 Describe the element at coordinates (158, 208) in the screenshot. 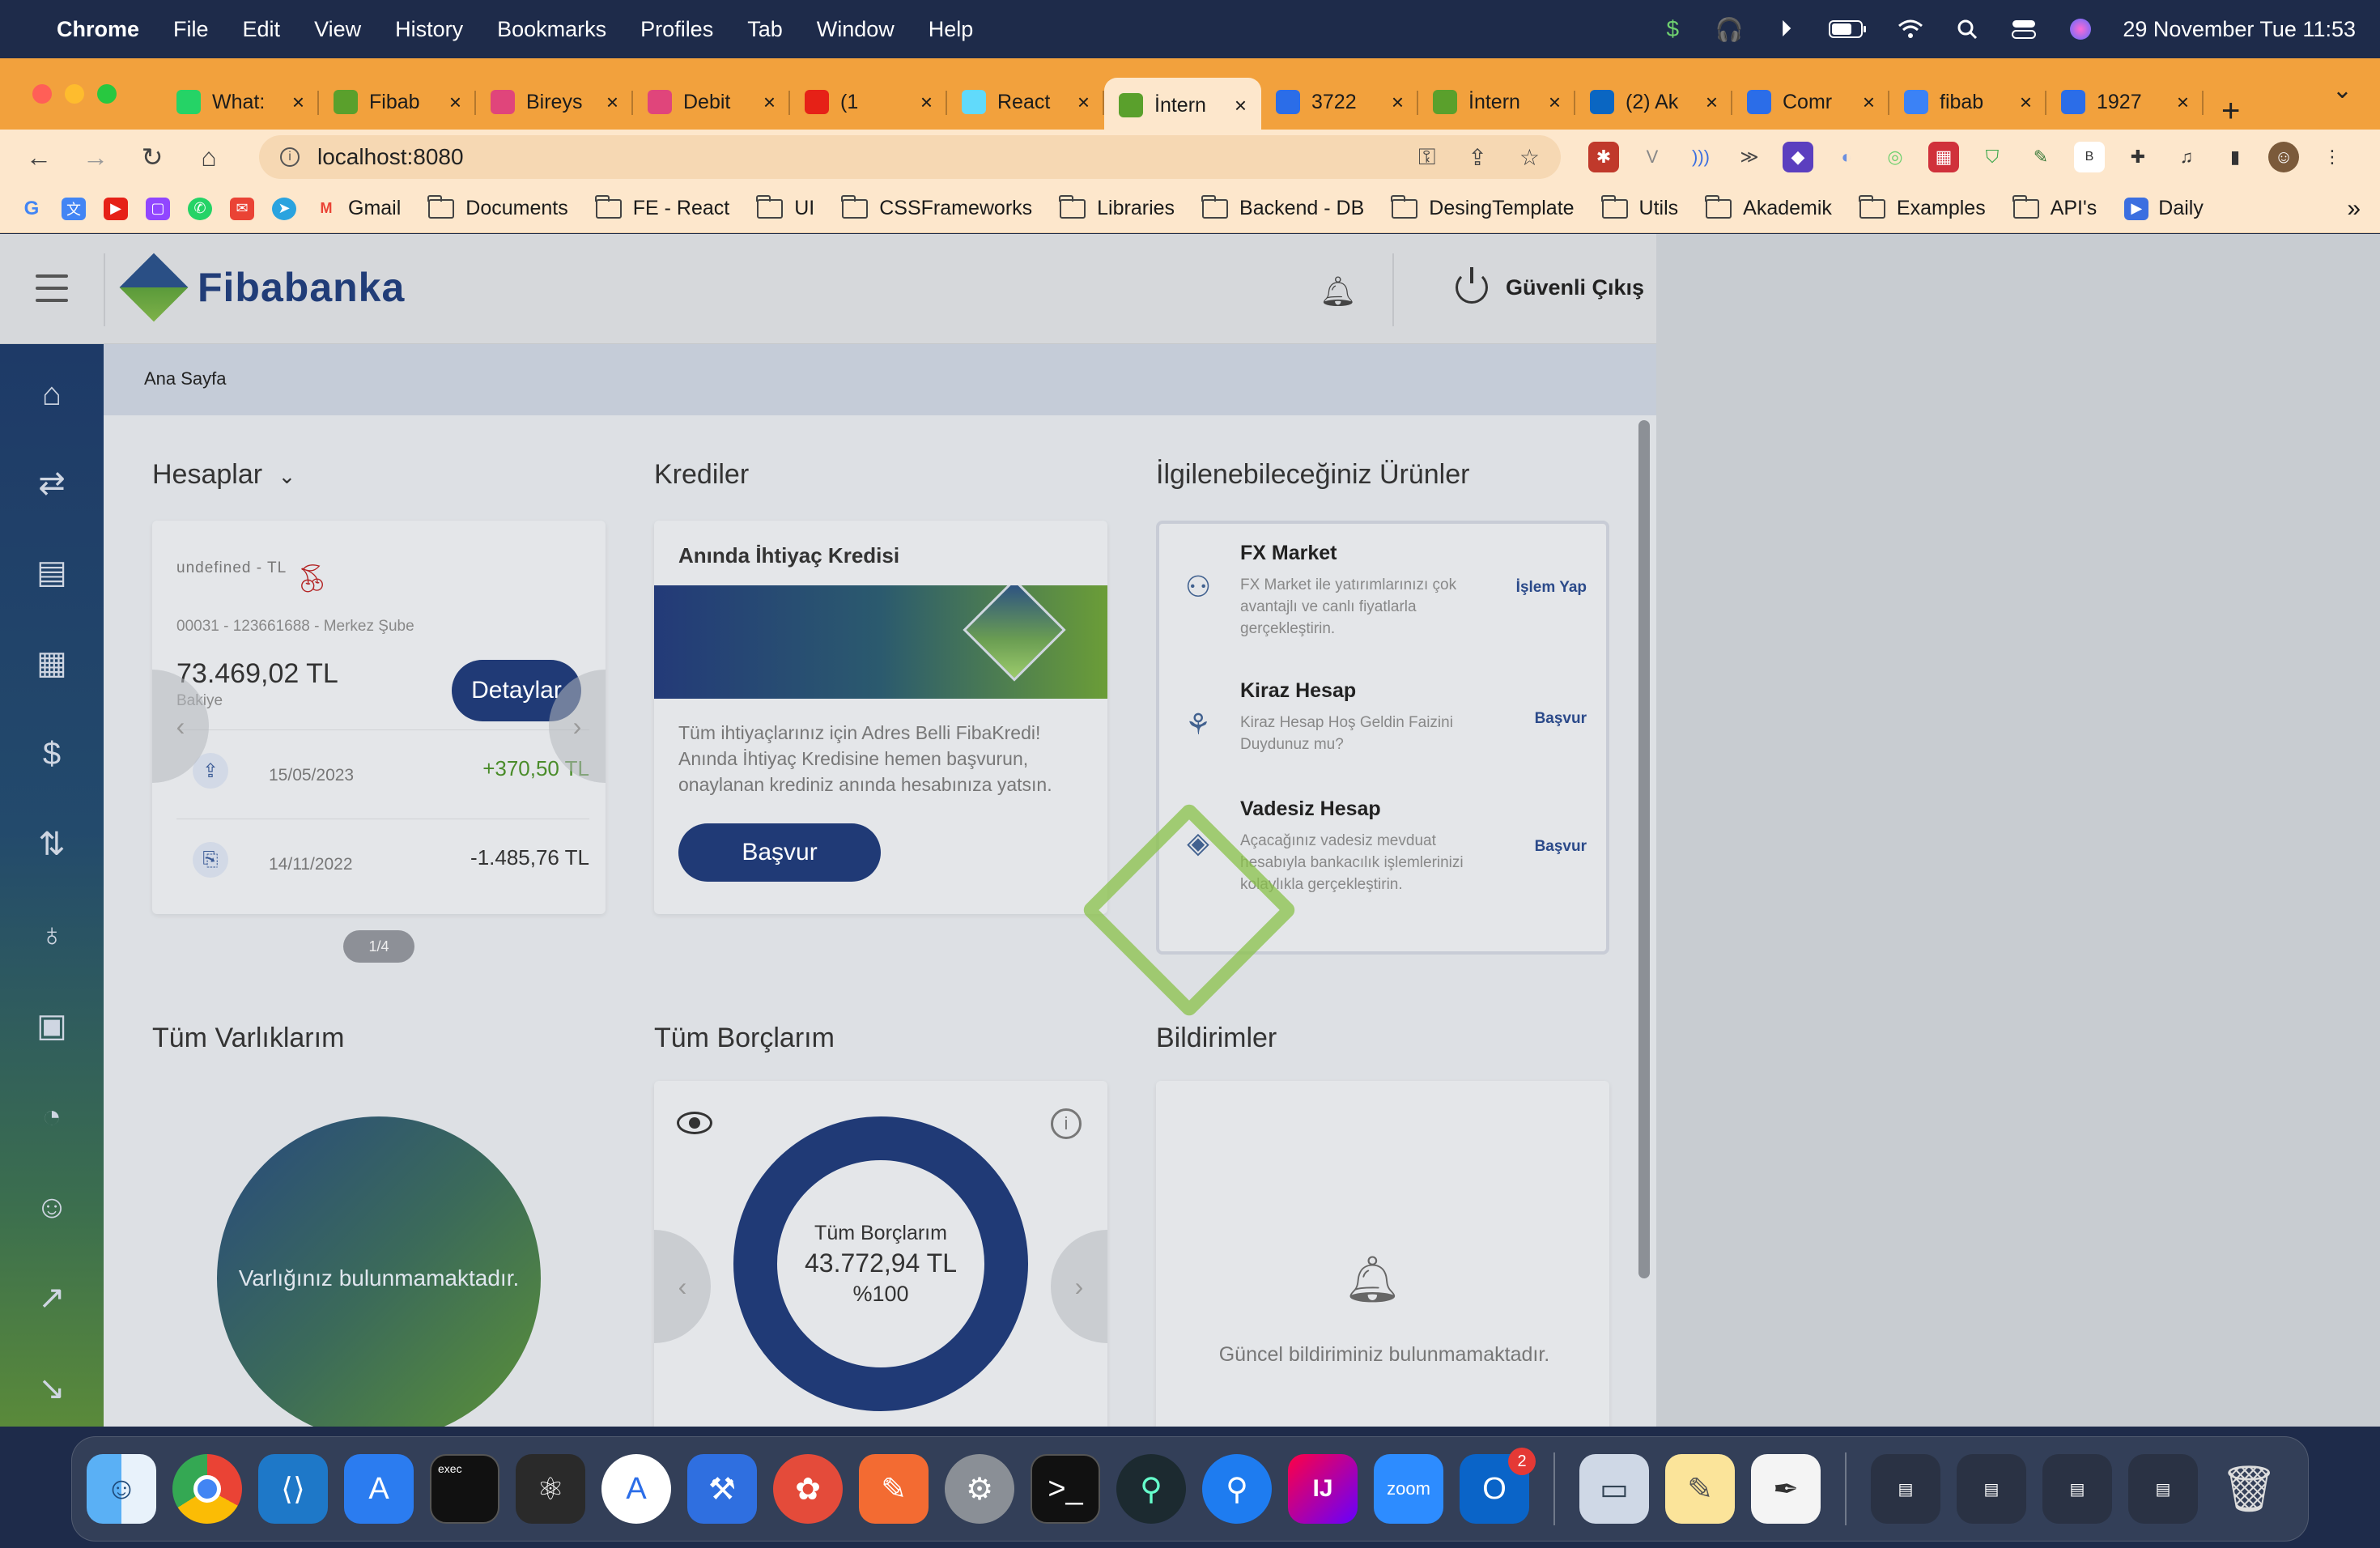

I see `twitch-icon: ▢` at that location.